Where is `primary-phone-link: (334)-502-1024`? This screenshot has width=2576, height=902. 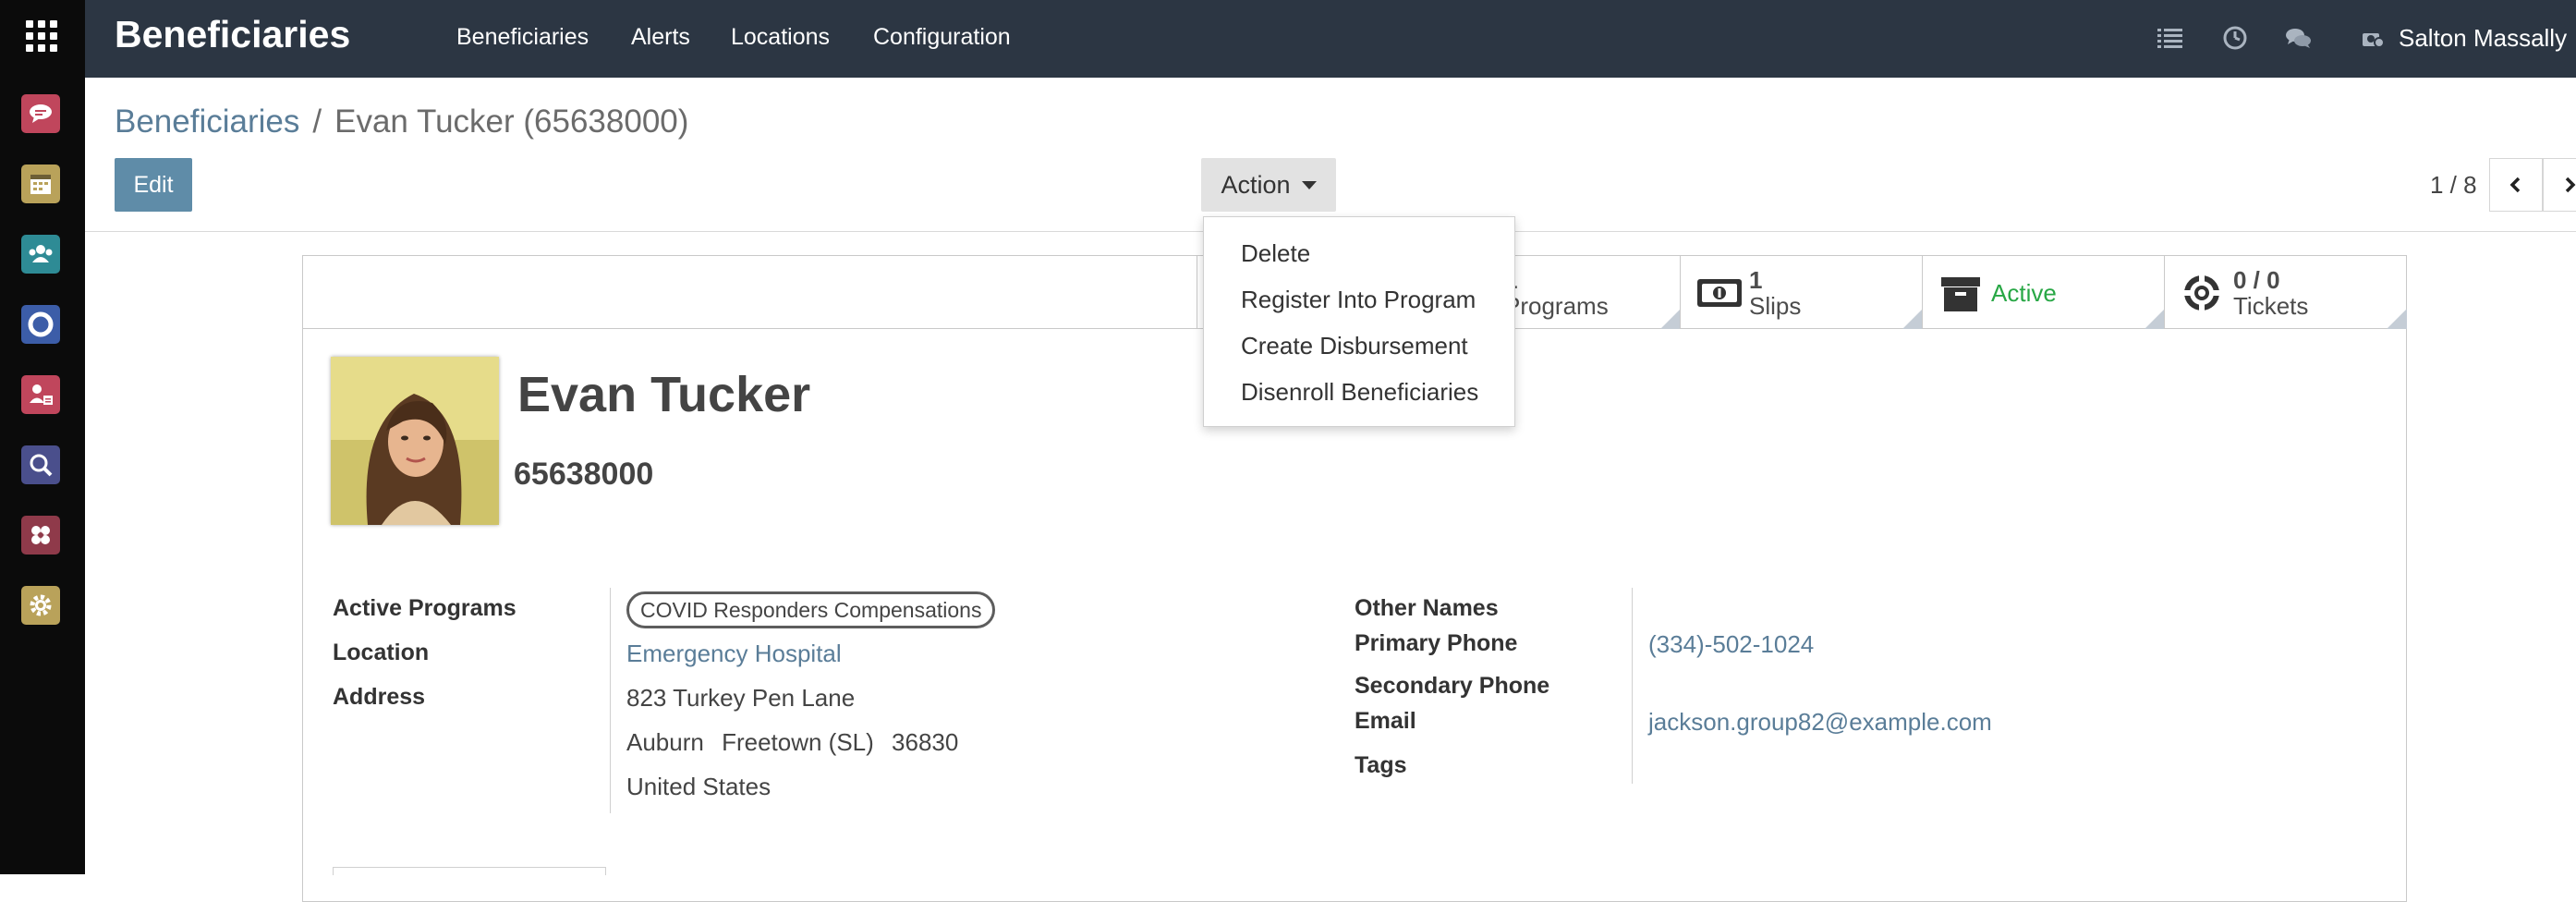 primary-phone-link: (334)-502-1024 is located at coordinates (1731, 644).